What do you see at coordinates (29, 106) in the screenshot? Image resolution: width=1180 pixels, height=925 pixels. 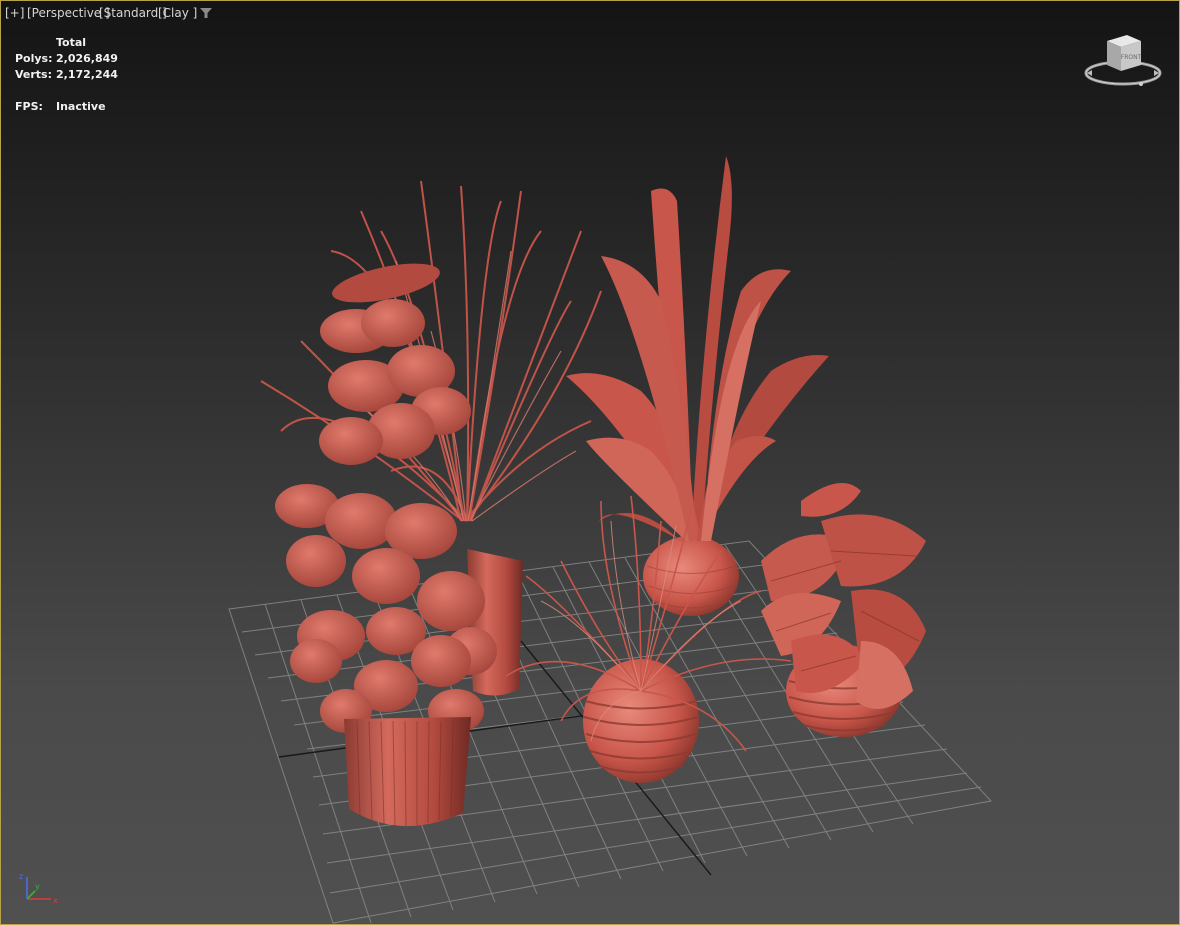 I see `stats-fps-label: FPS:` at bounding box center [29, 106].